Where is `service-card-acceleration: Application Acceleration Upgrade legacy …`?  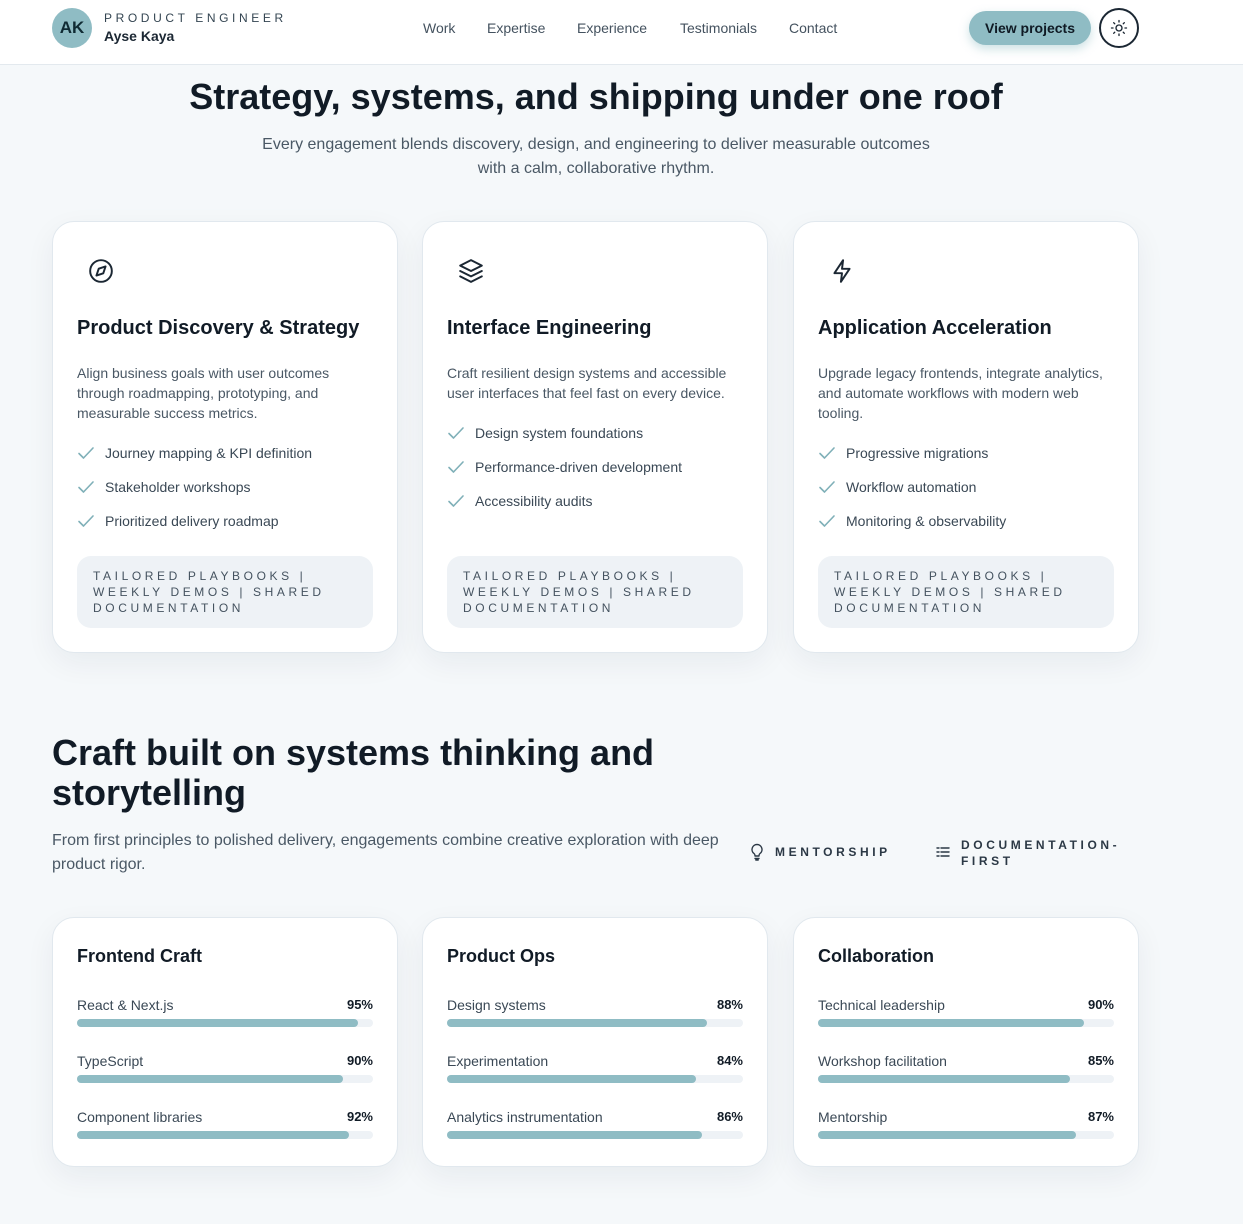 service-card-acceleration: Application Acceleration Upgrade legacy … is located at coordinates (966, 437).